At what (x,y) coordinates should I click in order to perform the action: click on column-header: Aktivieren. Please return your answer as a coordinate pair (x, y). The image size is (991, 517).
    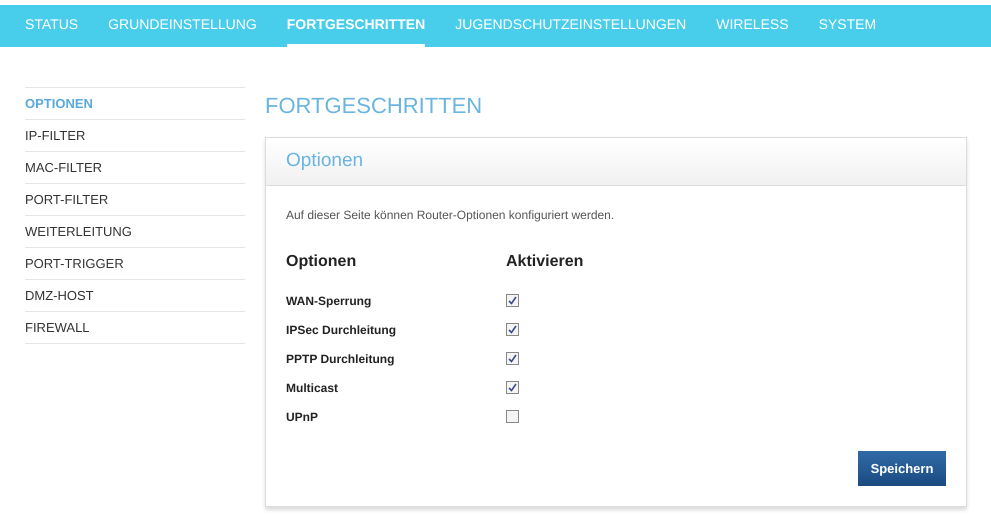
    Looking at the image, I should click on (545, 262).